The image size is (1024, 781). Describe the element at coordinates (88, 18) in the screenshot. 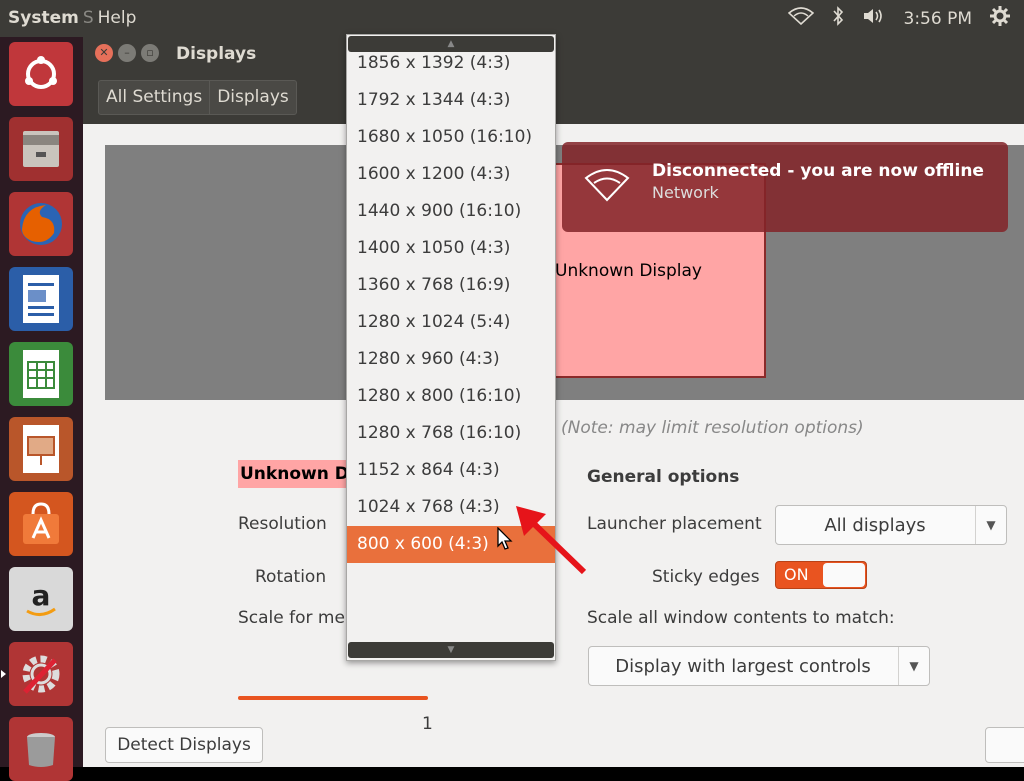

I see `menu-separator: S` at that location.